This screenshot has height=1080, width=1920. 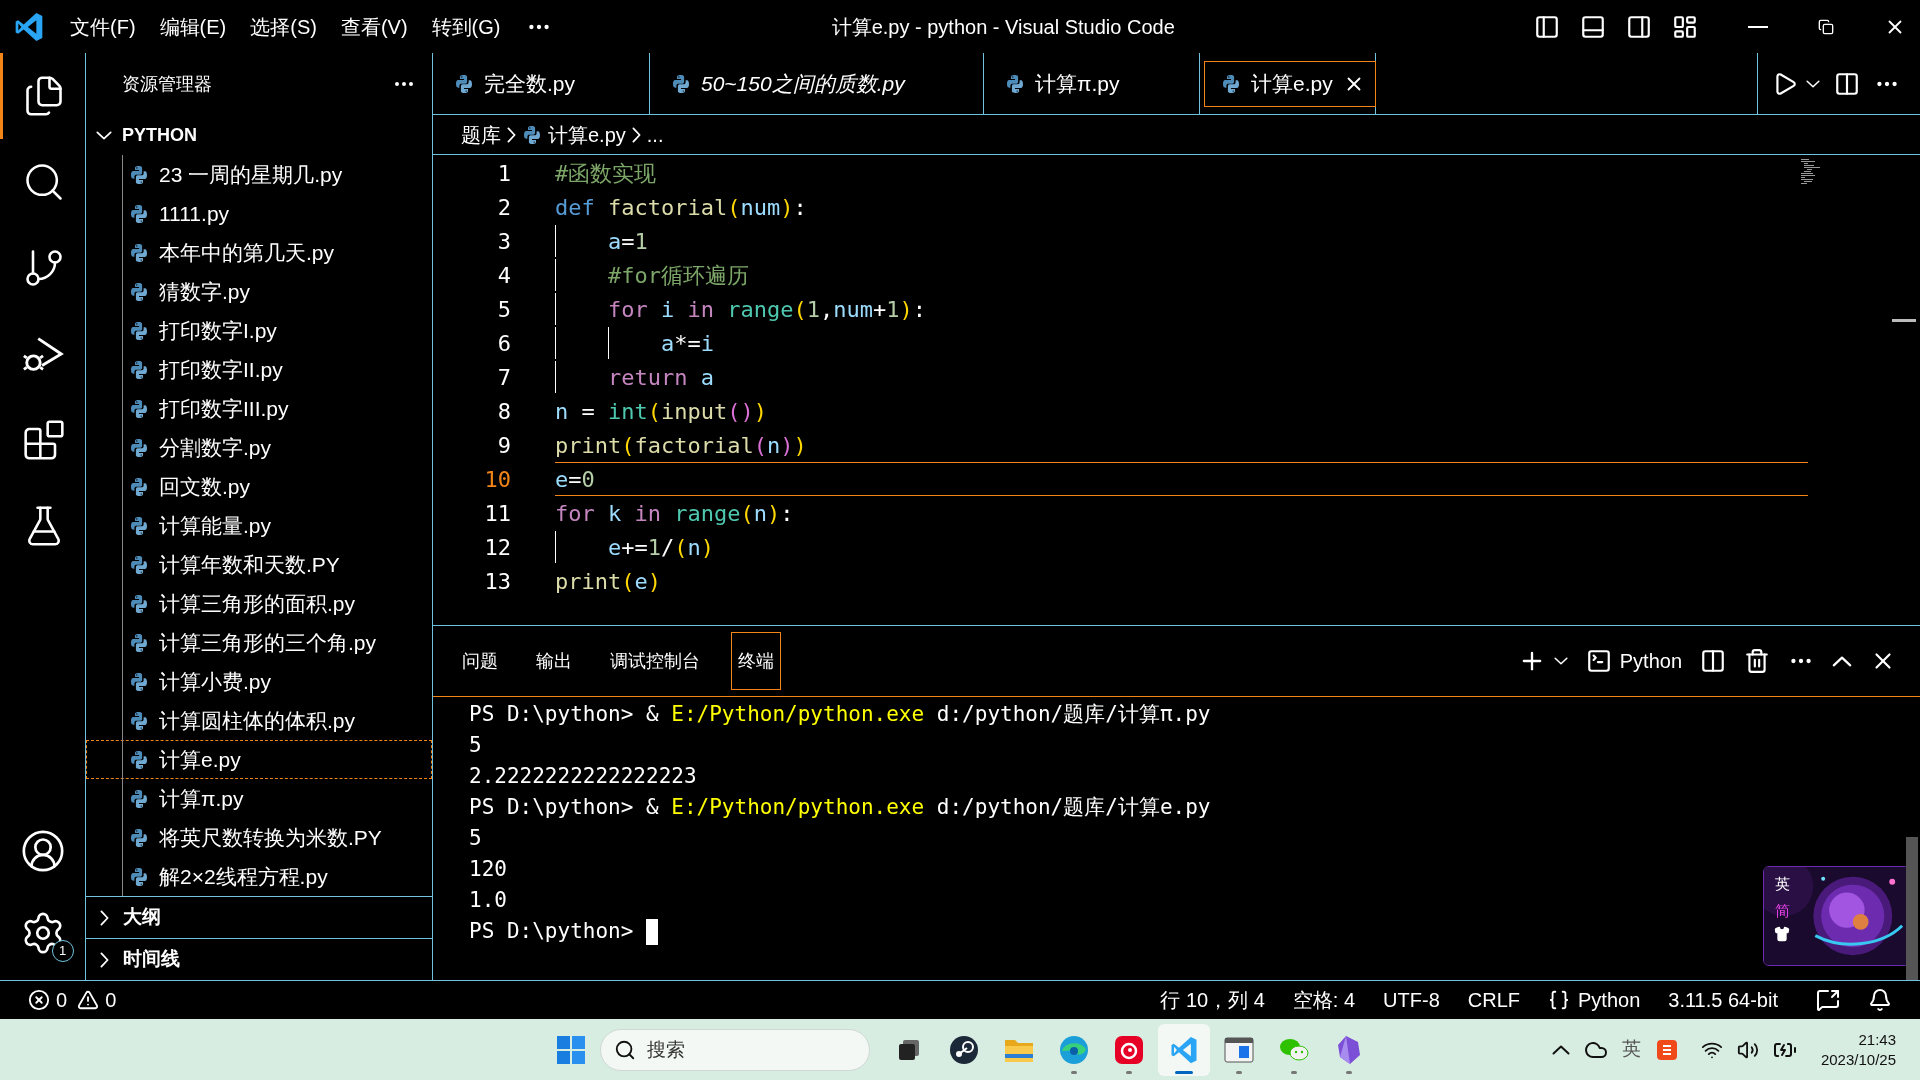 What do you see at coordinates (1493, 1000) in the screenshot?
I see `status-item: CRLF` at bounding box center [1493, 1000].